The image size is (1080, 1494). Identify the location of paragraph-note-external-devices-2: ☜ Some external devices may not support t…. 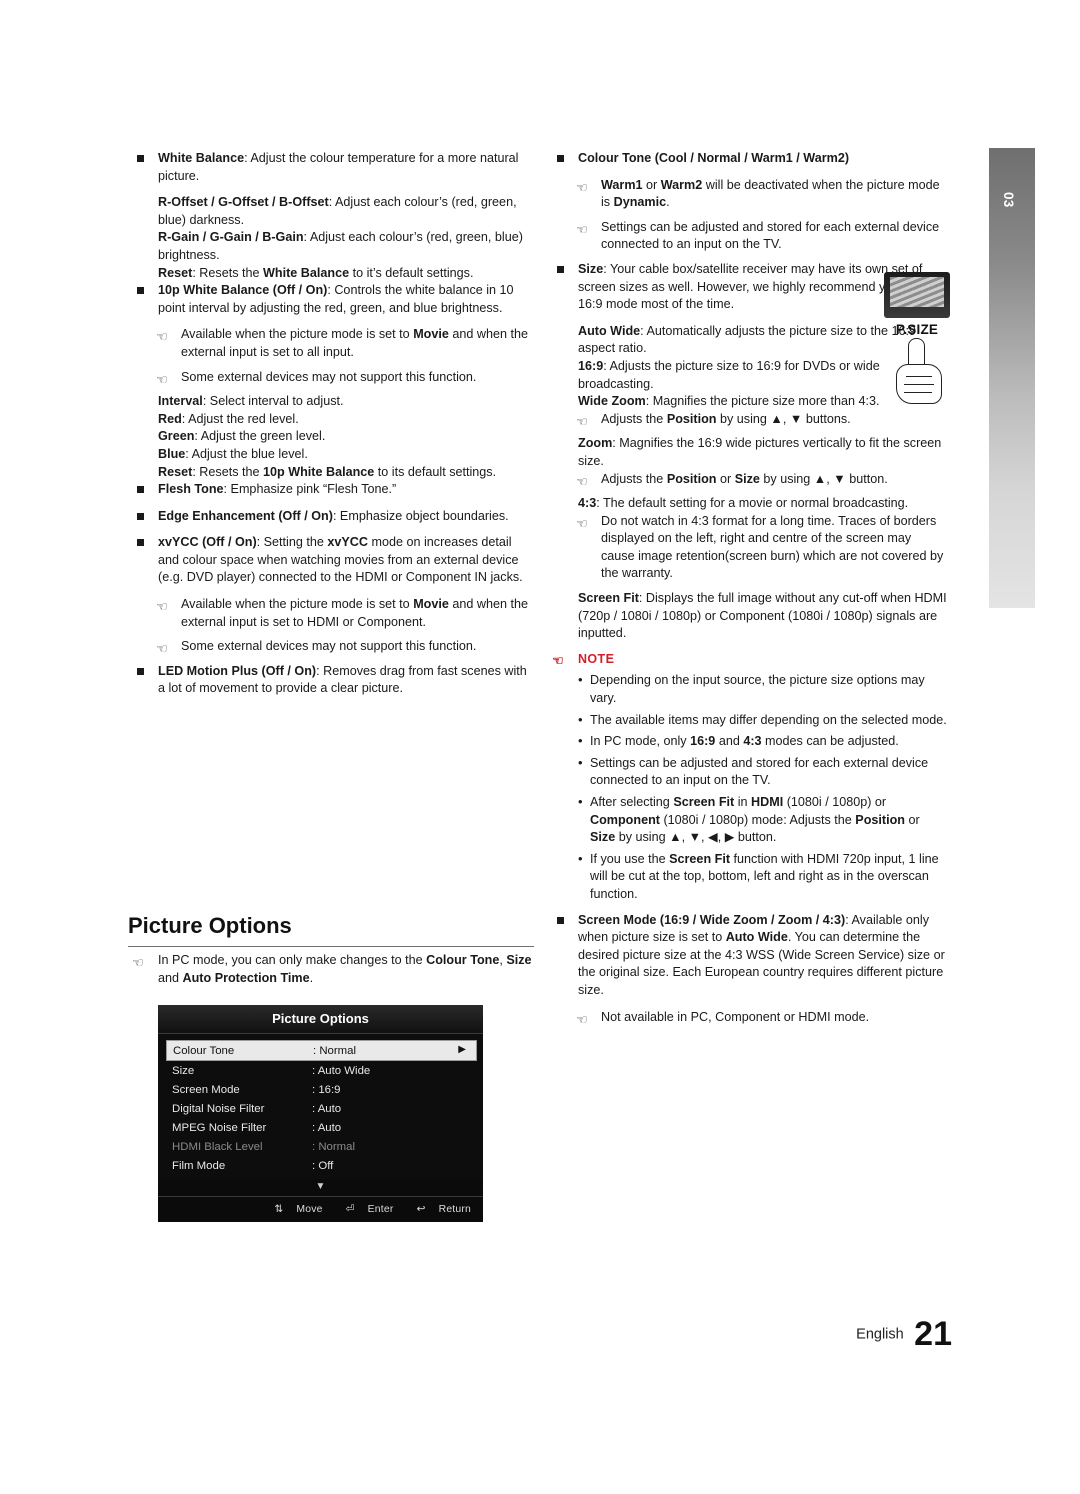
(331, 647).